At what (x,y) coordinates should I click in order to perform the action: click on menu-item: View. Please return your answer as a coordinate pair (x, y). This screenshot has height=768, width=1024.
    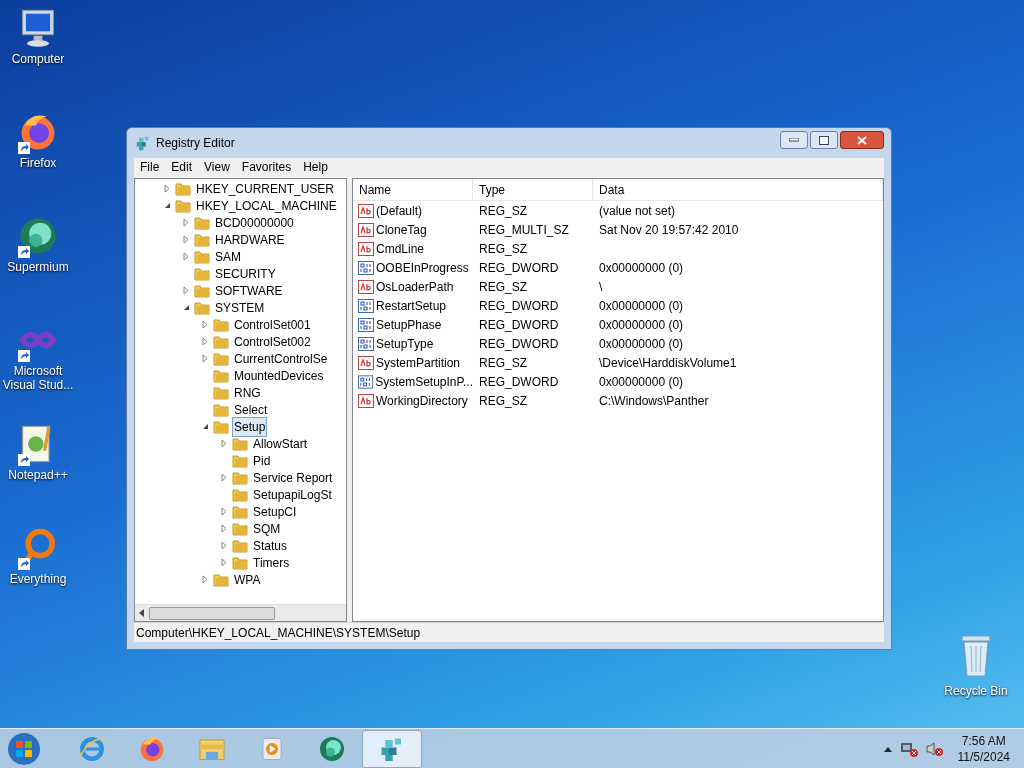
    Looking at the image, I should click on (217, 167).